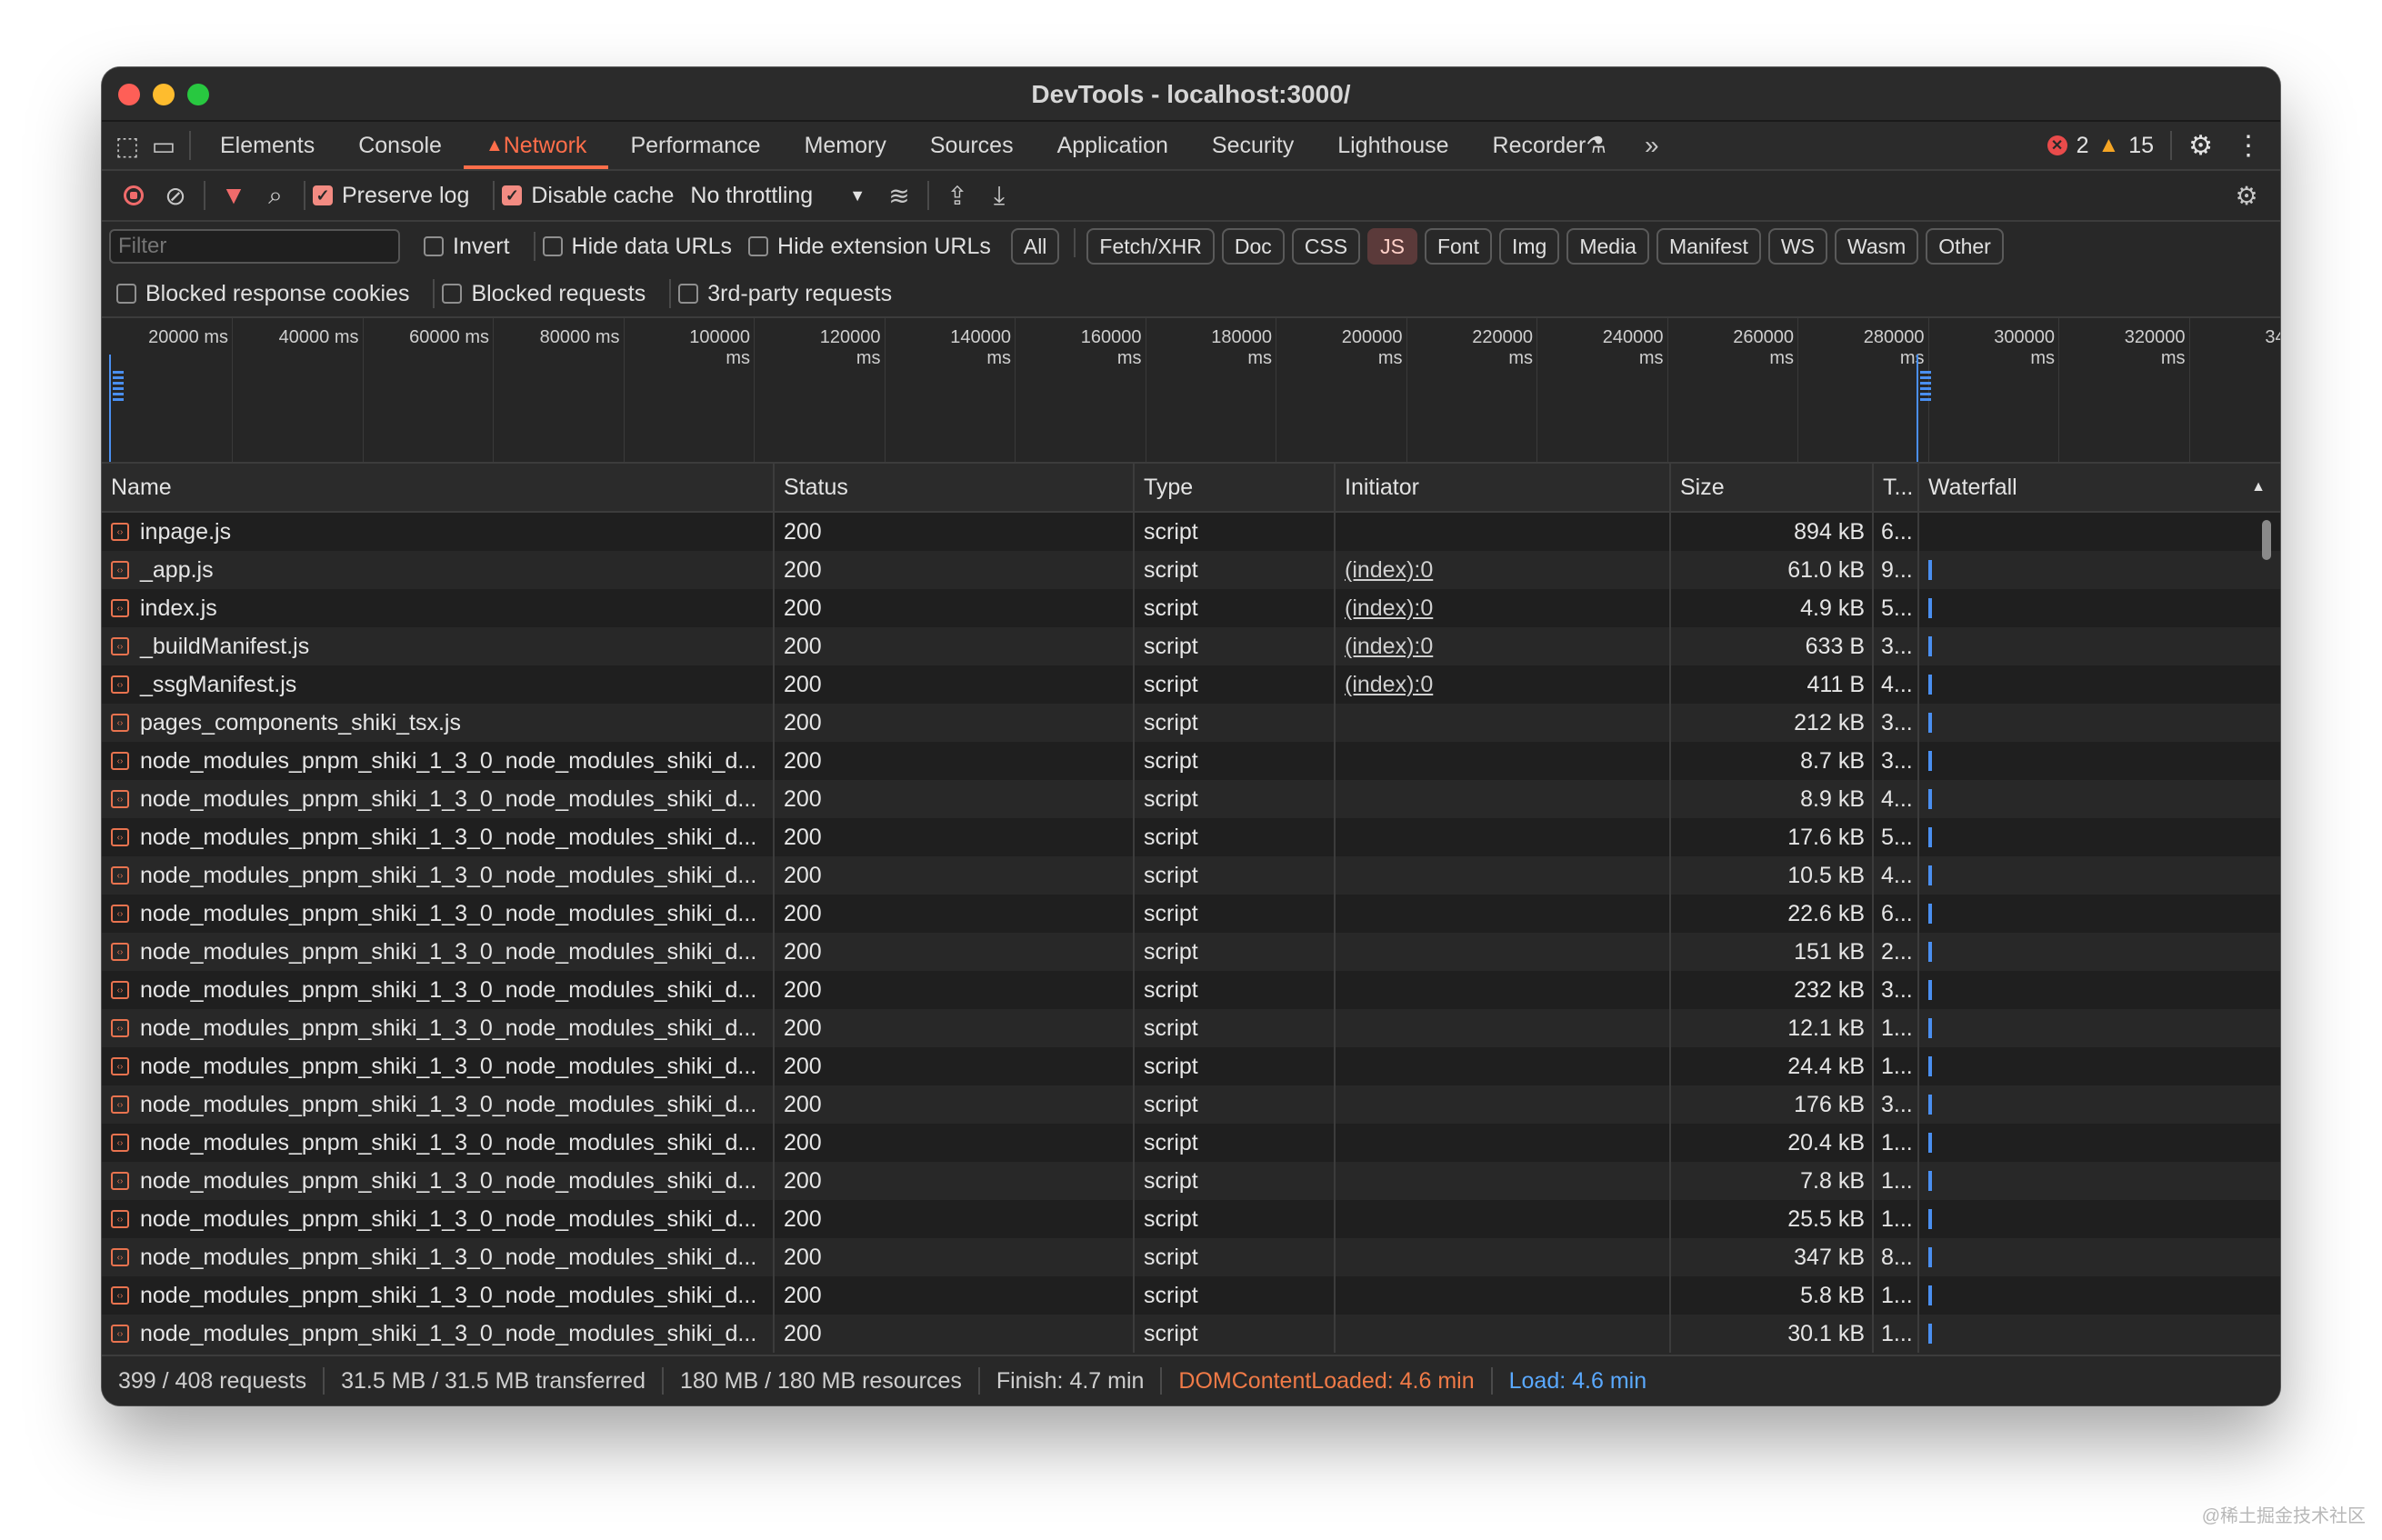 This screenshot has height=1540, width=2382. Describe the element at coordinates (1458, 247) in the screenshot. I see `filter-type-font: Font` at that location.